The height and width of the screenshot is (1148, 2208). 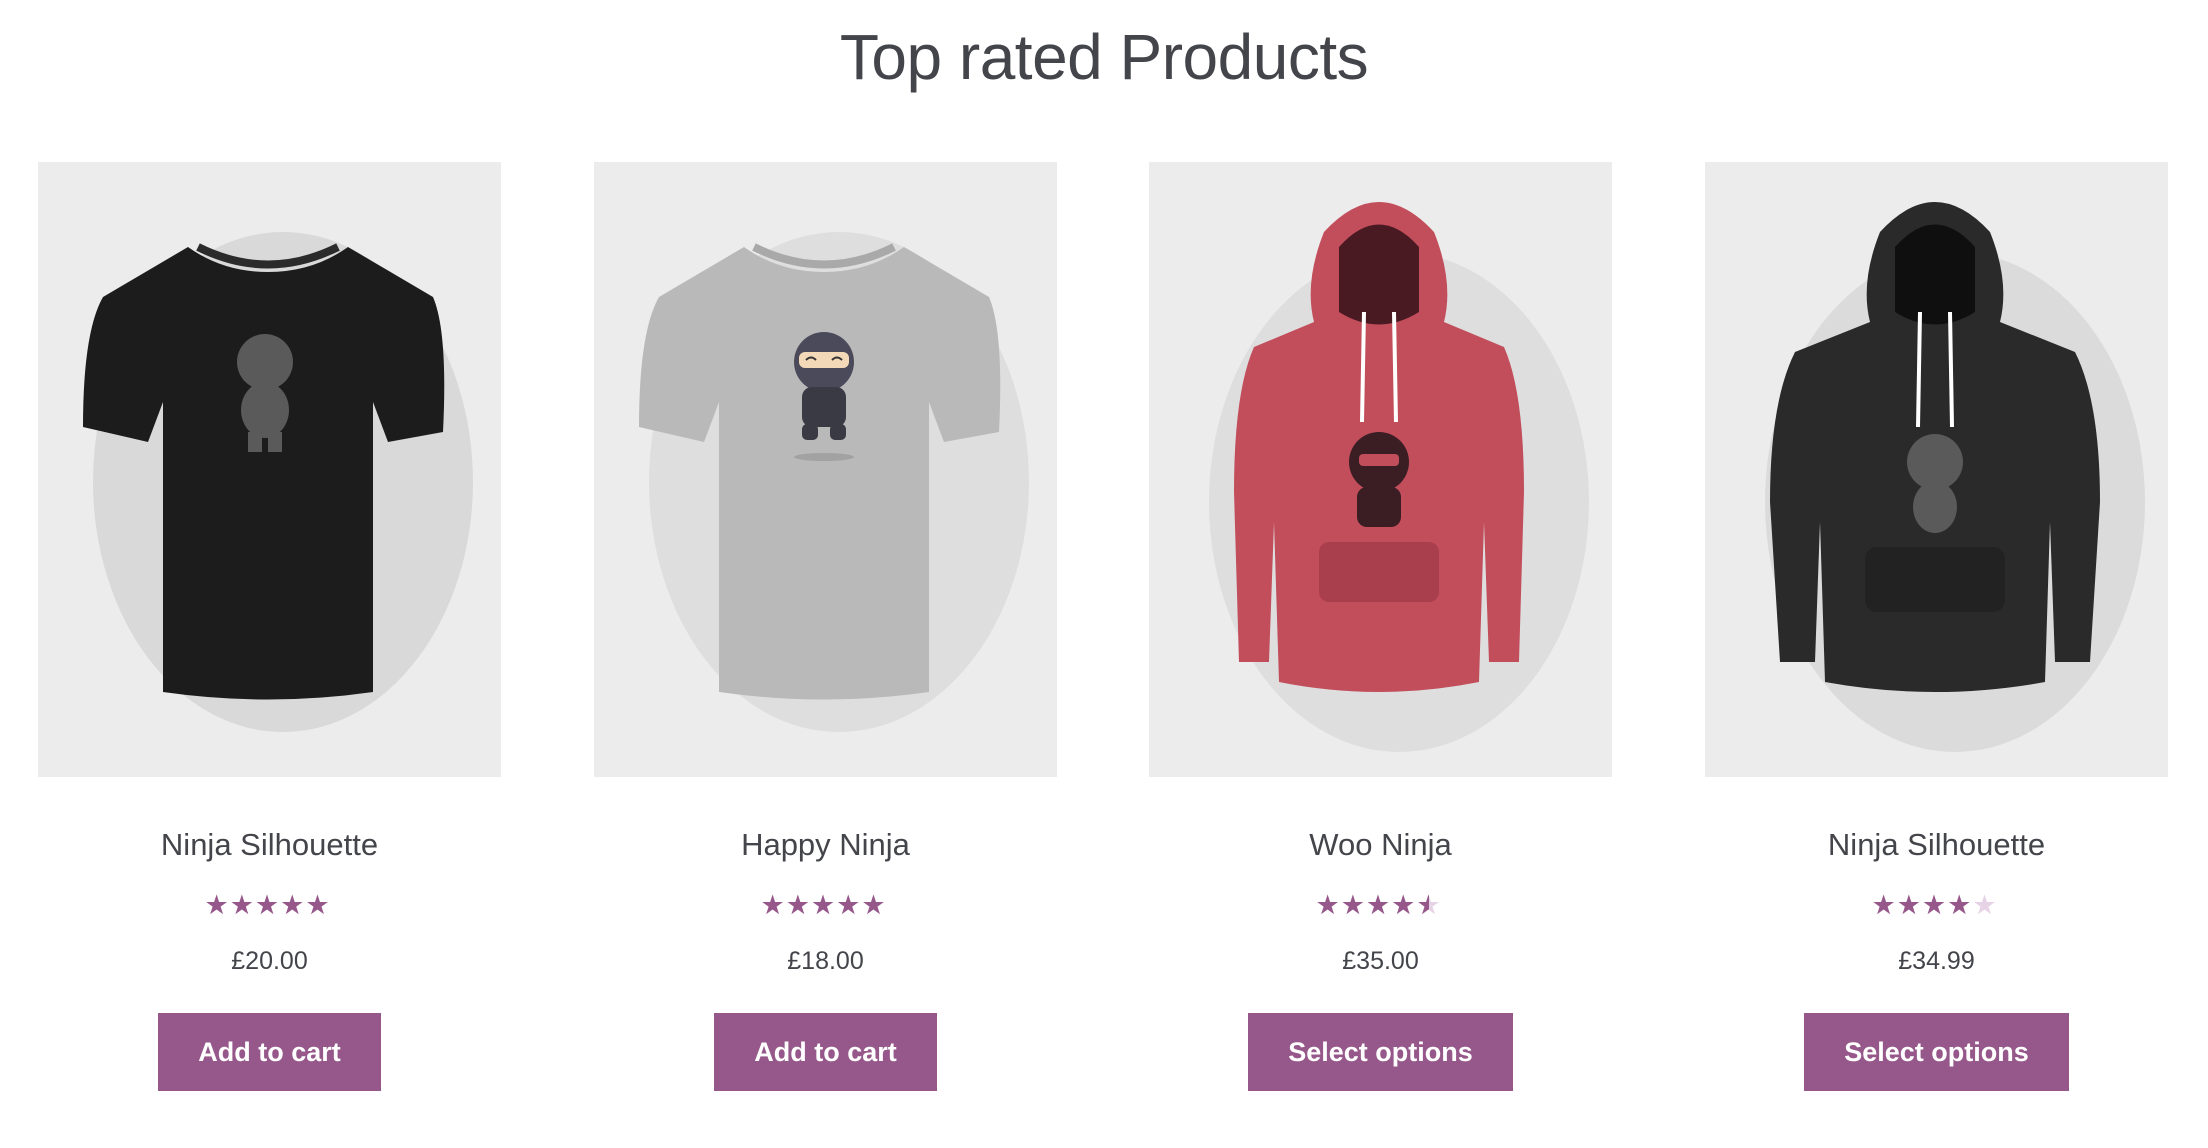 What do you see at coordinates (1936, 961) in the screenshot?
I see `product-price: £34.99` at bounding box center [1936, 961].